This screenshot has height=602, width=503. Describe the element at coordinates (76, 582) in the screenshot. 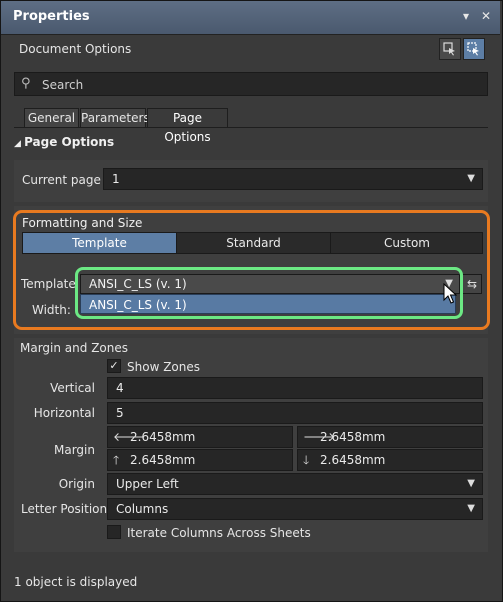

I see `status-text: 1 object is displayed` at that location.